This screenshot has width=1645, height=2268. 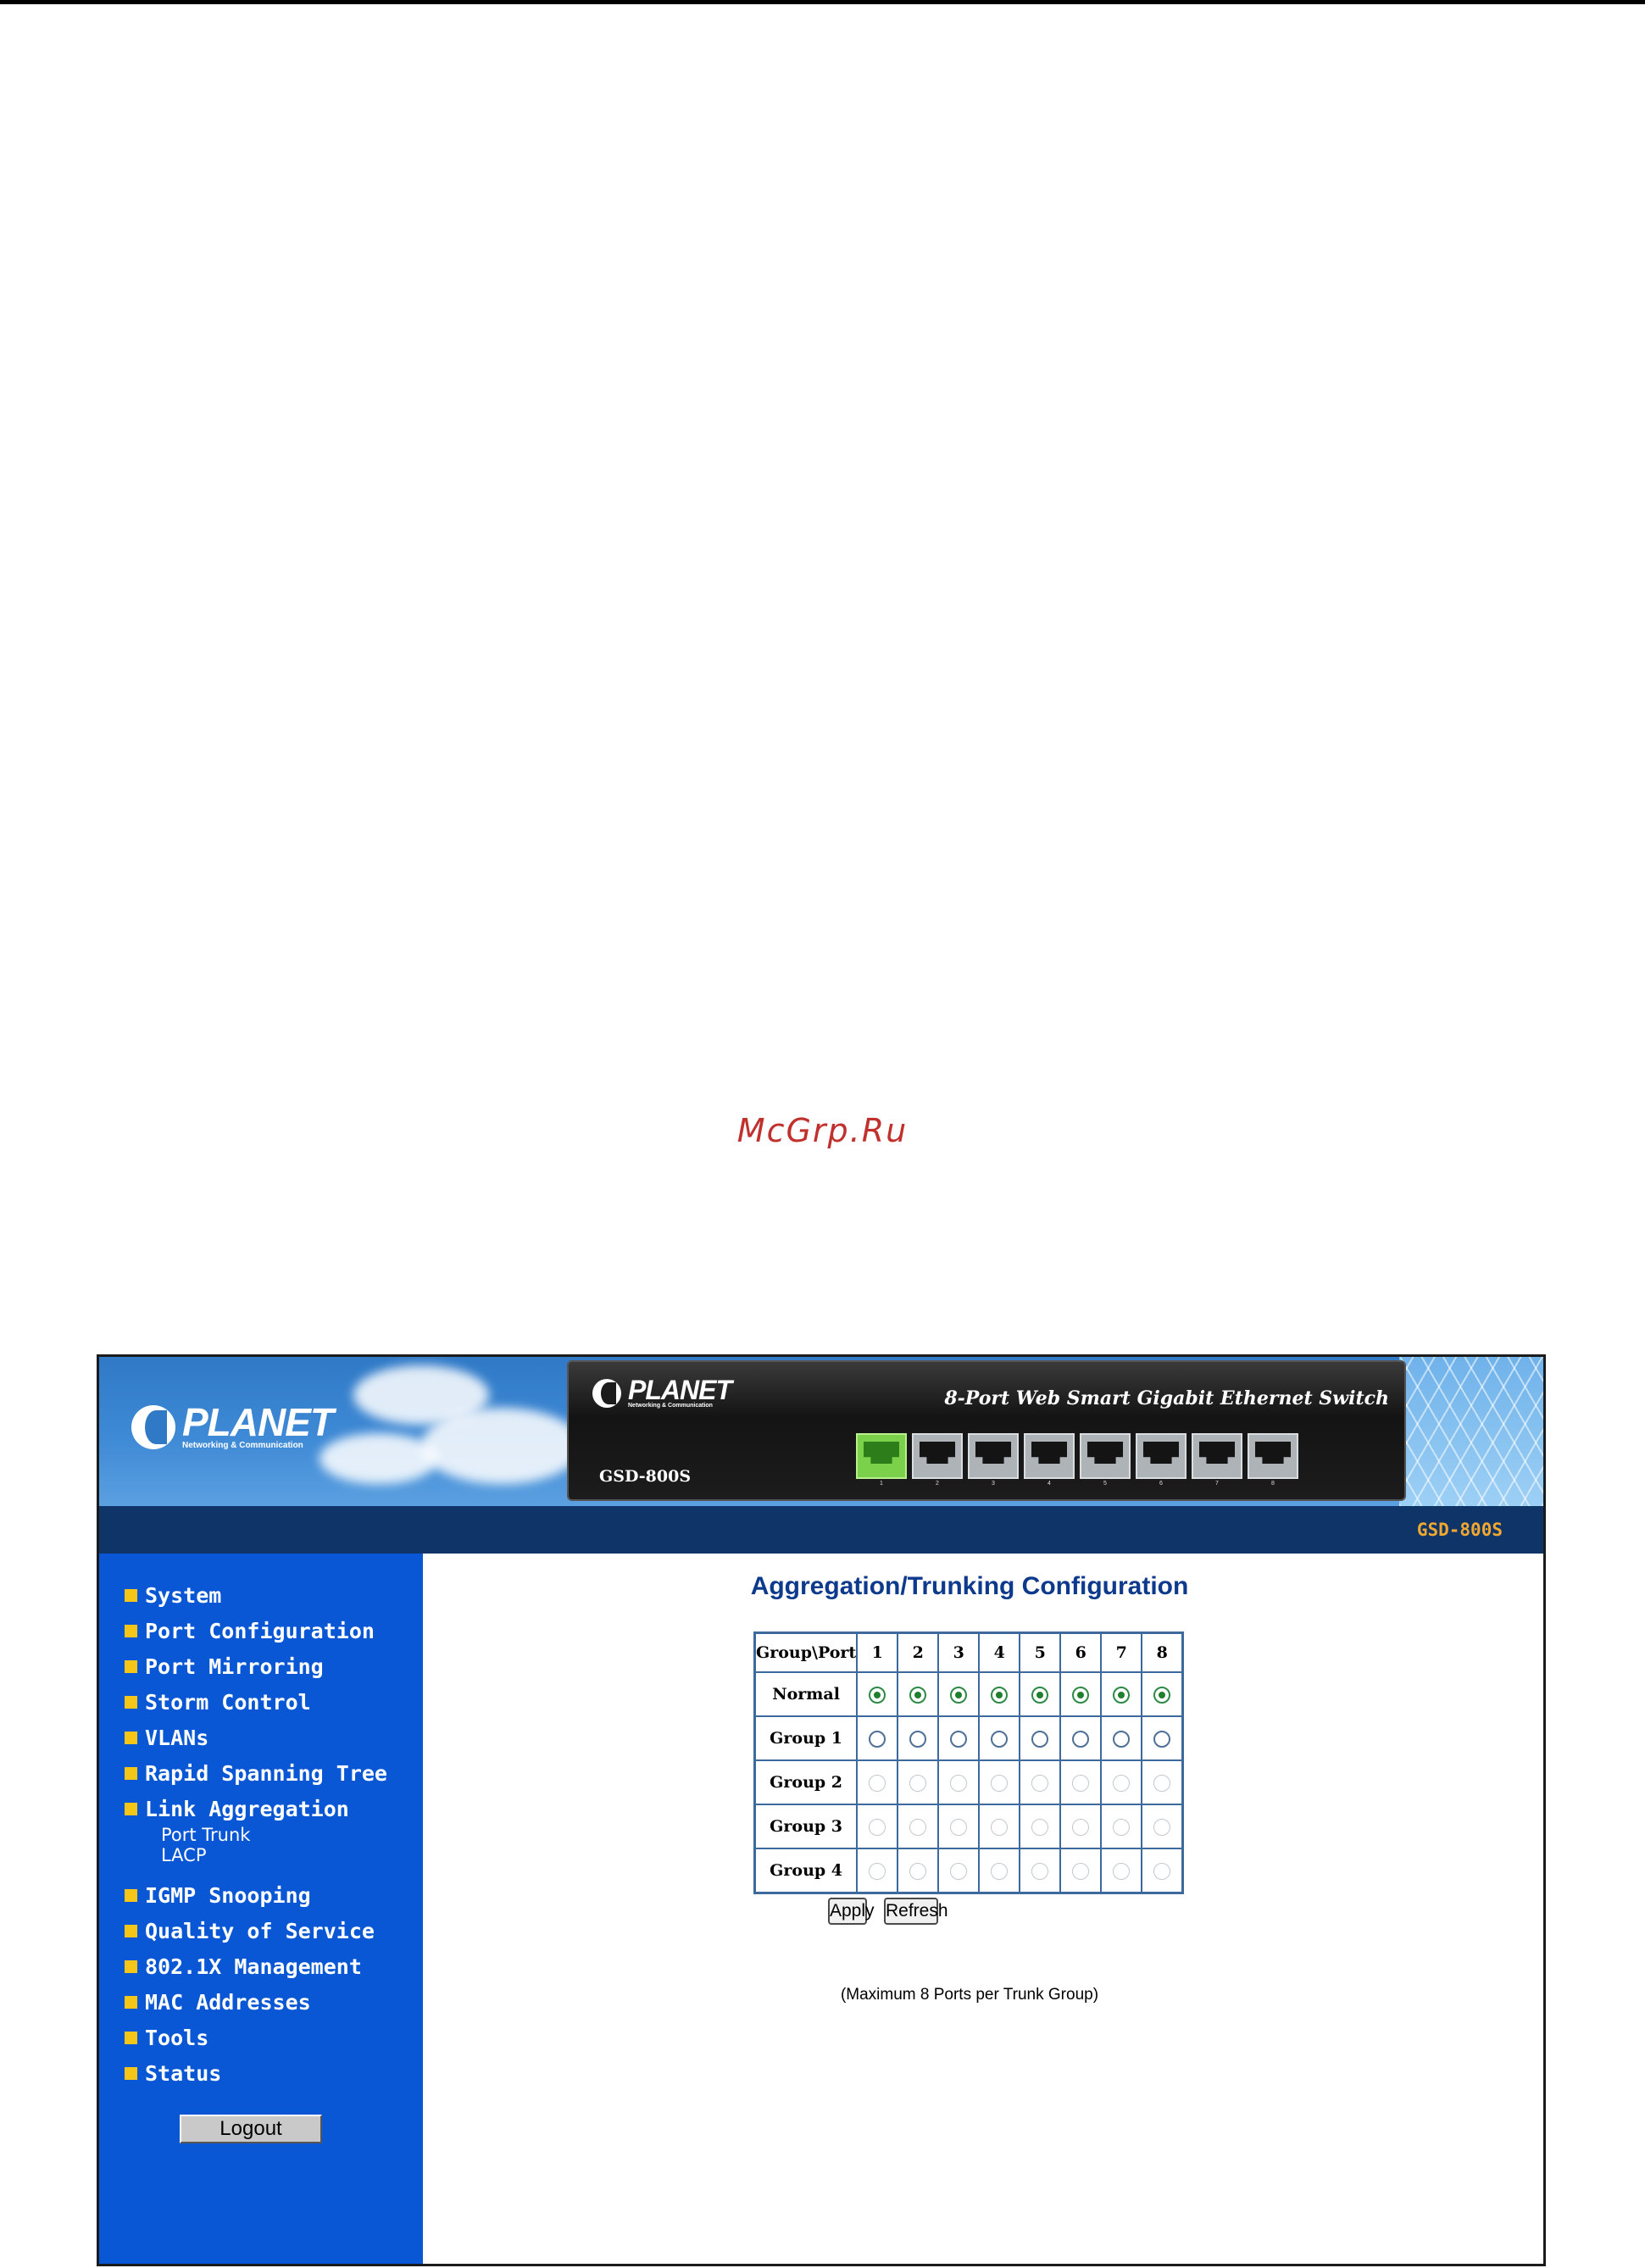 What do you see at coordinates (177, 2038) in the screenshot?
I see `sidebar-item-label: Tools` at bounding box center [177, 2038].